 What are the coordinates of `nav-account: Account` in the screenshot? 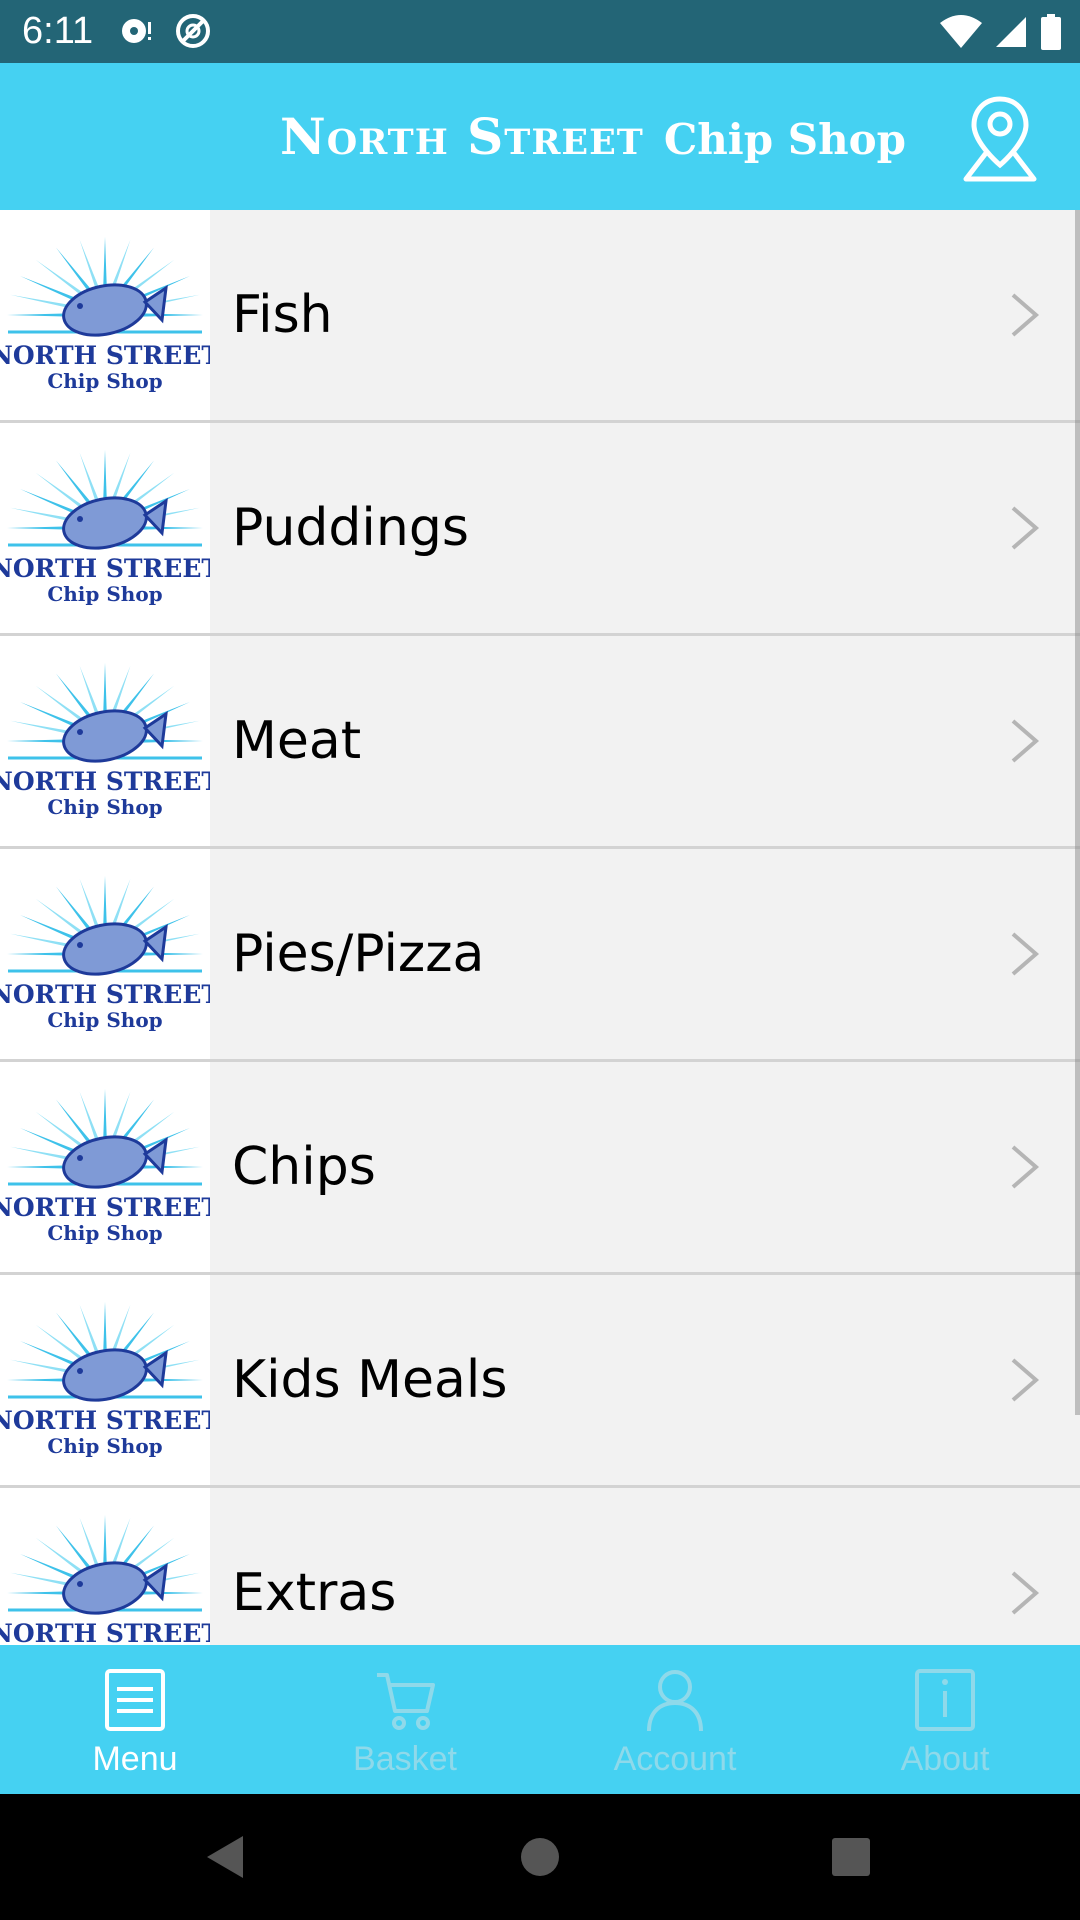 It's located at (675, 1719).